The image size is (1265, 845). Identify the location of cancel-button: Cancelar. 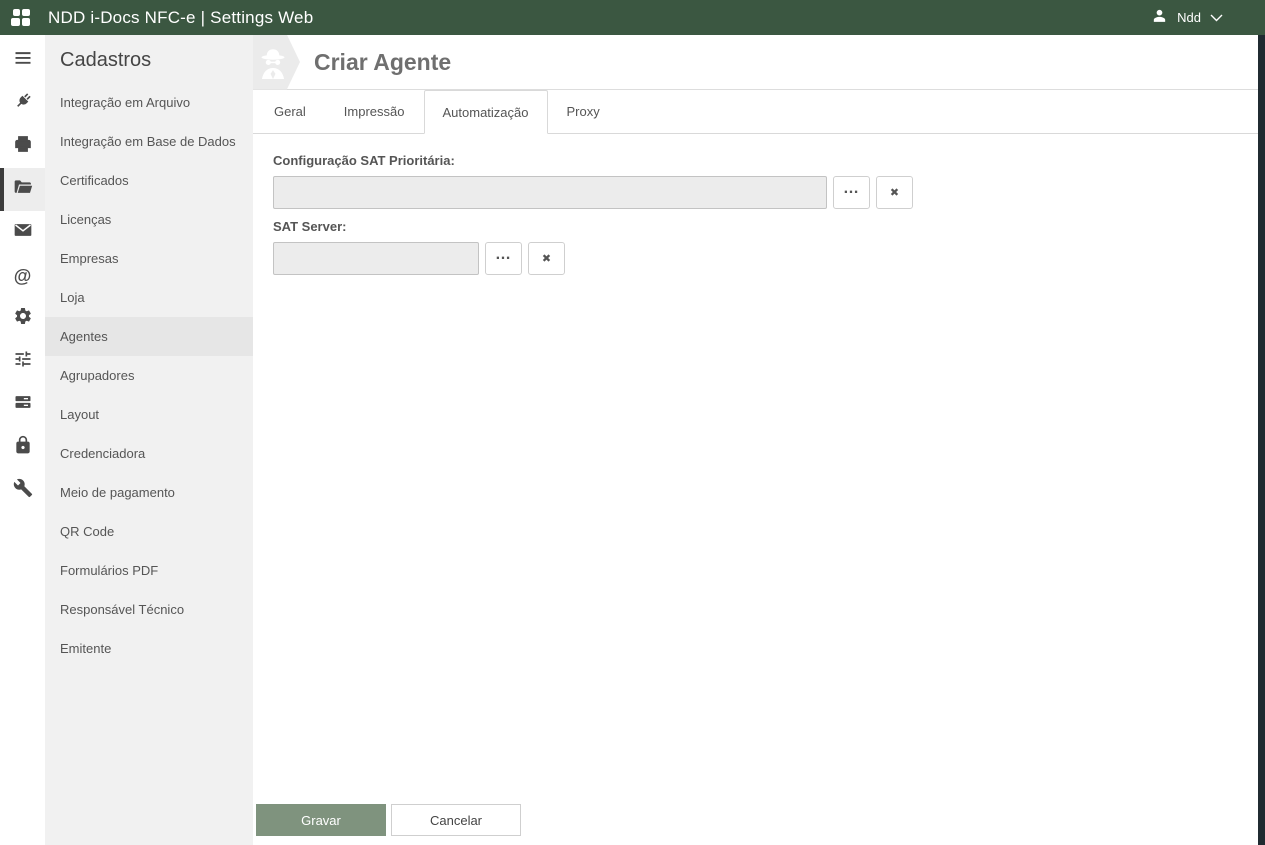
(456, 820).